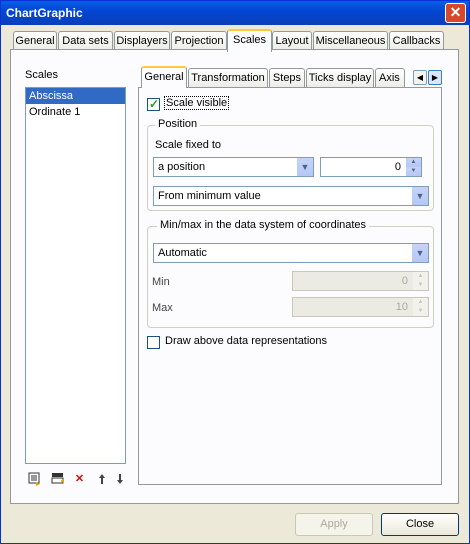 The image size is (470, 544). I want to click on subtab-ticks-display: Ticks display, so click(340, 78).